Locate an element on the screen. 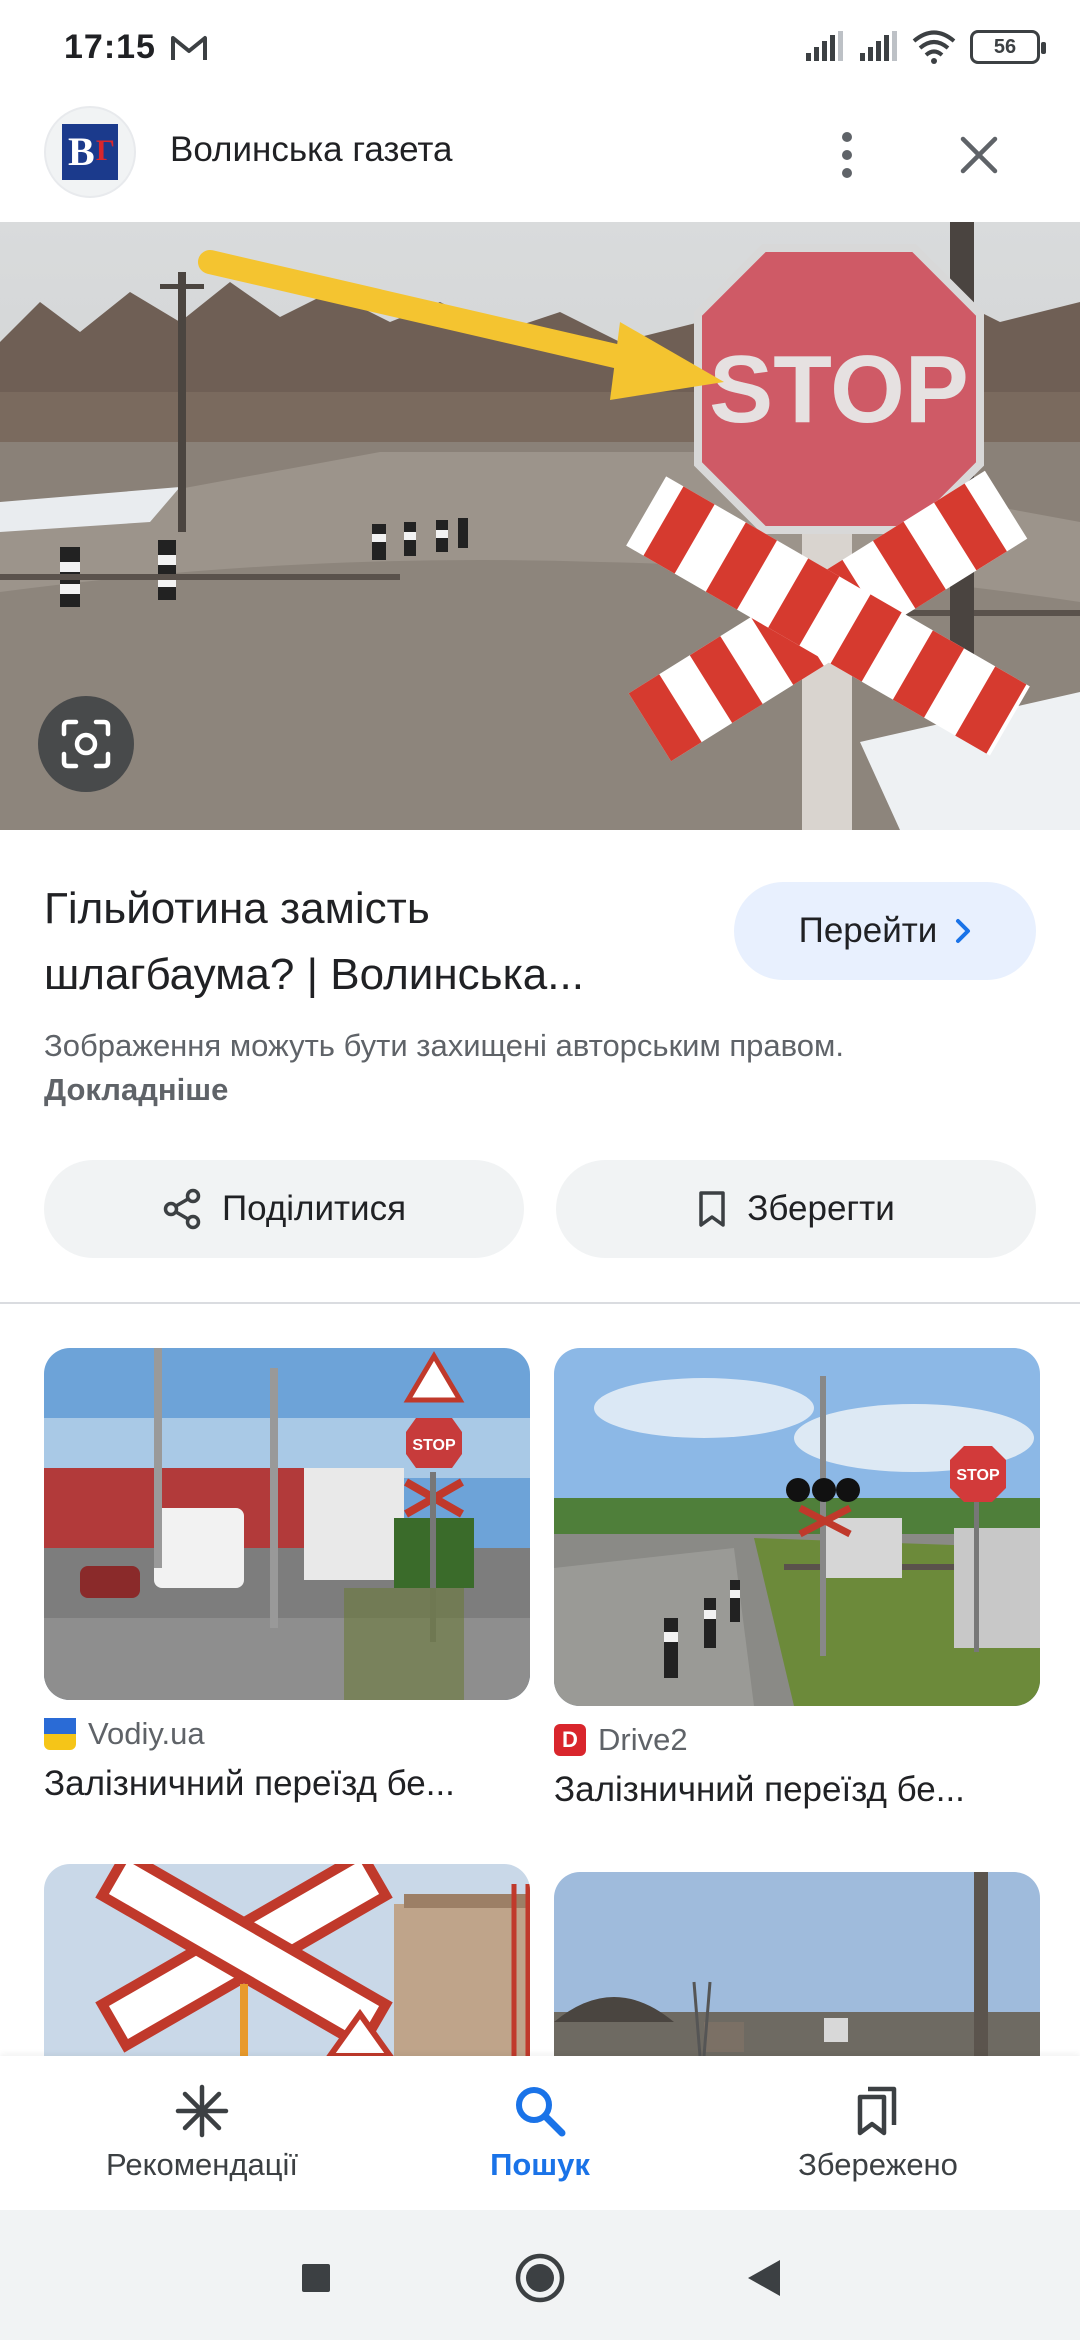 The image size is (1080, 2340). related-source: Vodiy.ua is located at coordinates (287, 1734).